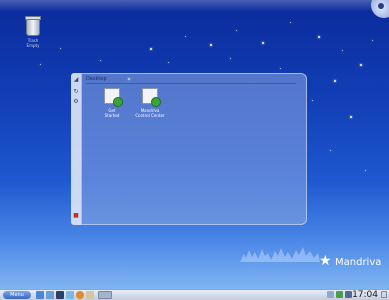  I want to click on mandriva-logo: ★ Mandriva, so click(311, 255).